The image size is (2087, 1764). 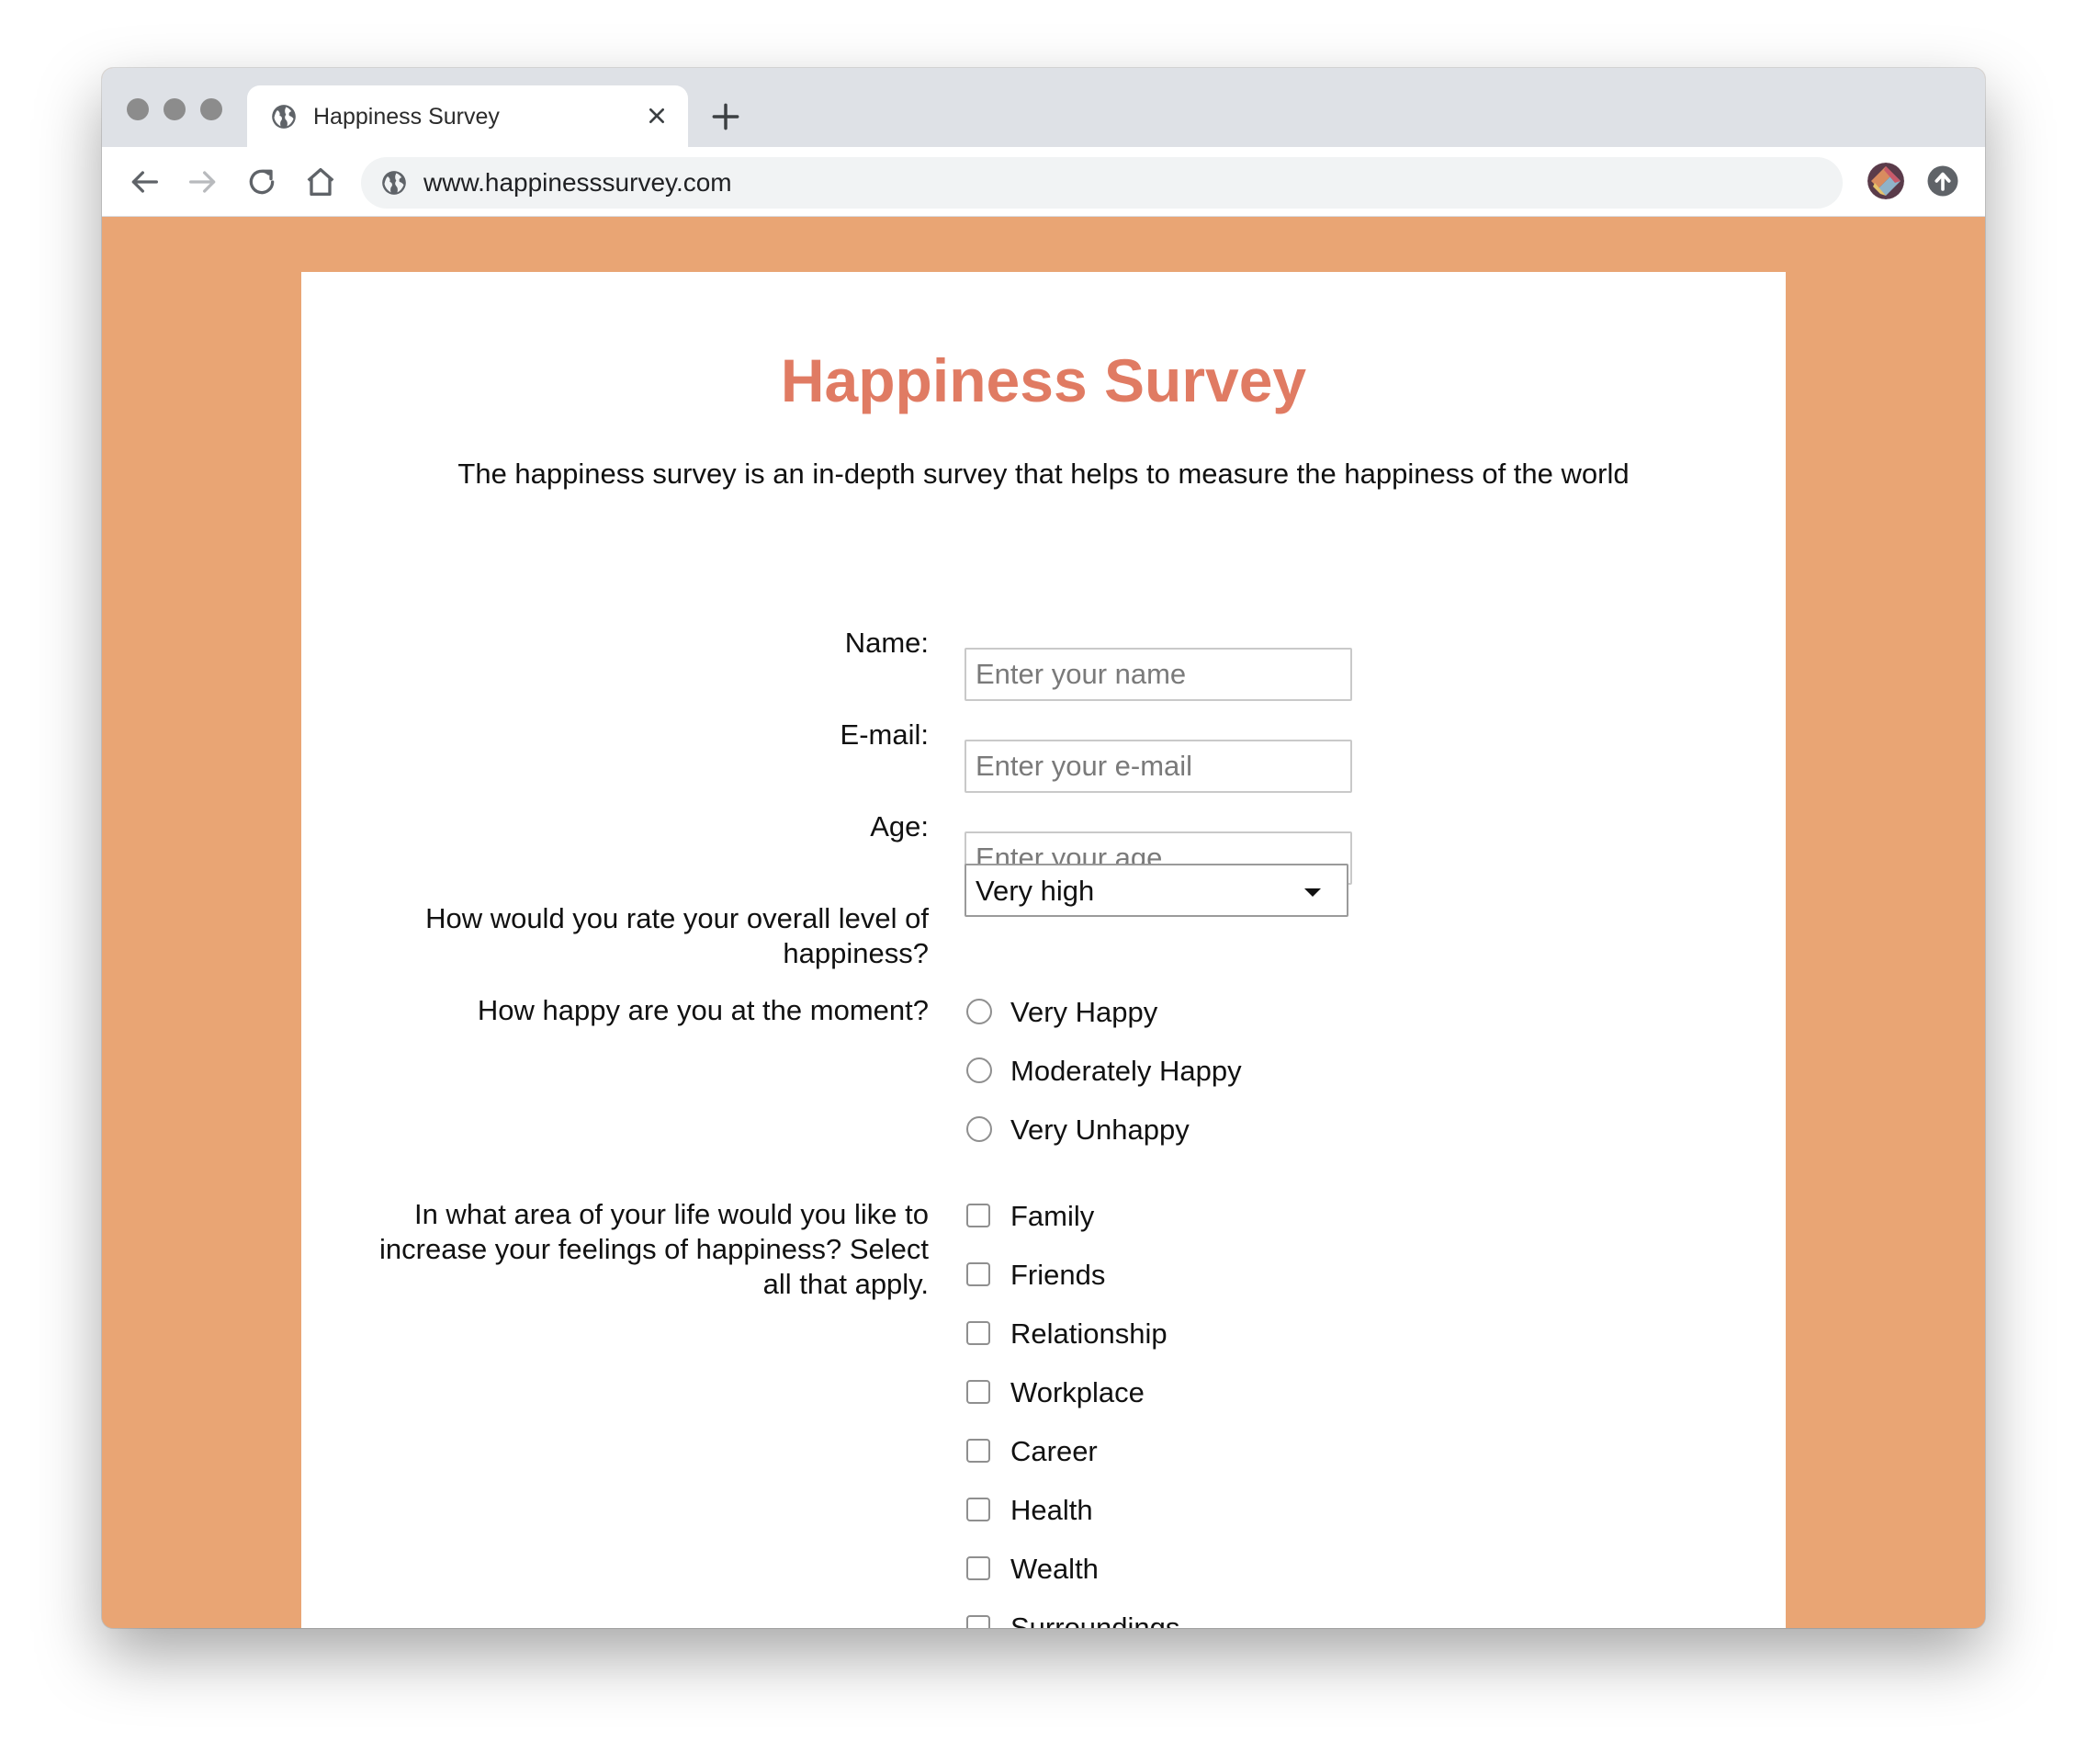 I want to click on checkbox-label: Workplace, so click(x=1077, y=1392).